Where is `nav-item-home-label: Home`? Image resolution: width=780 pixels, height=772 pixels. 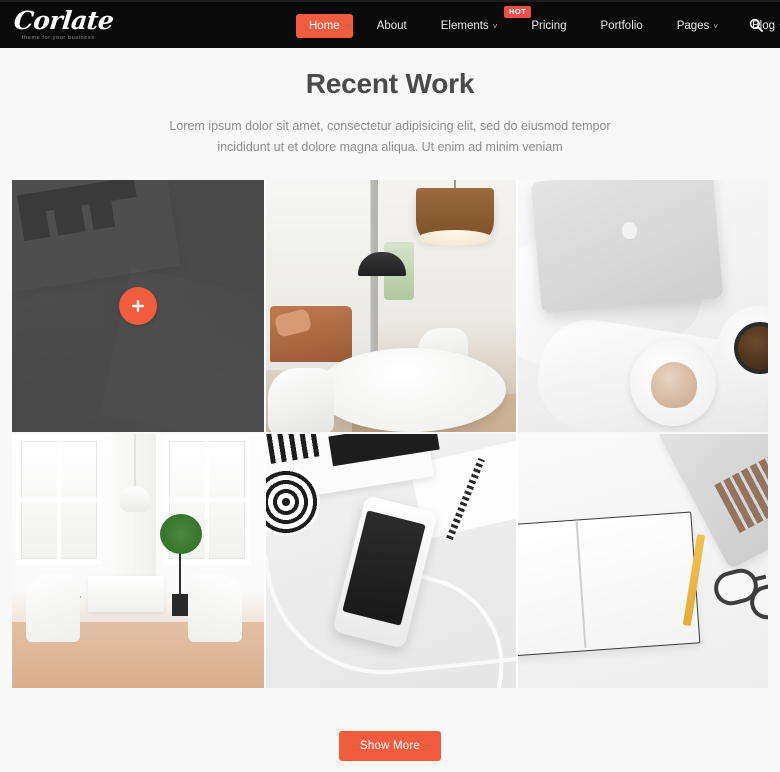
nav-item-home-label: Home is located at coordinates (324, 26).